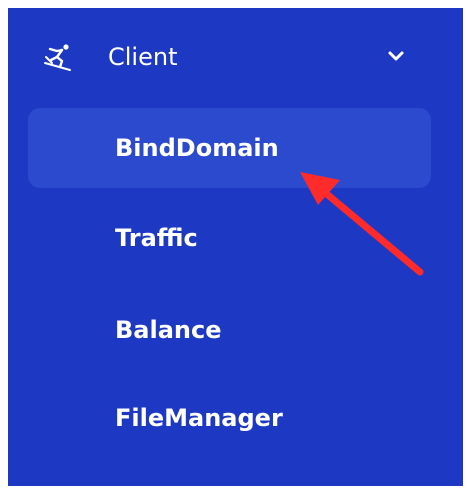 Image resolution: width=469 pixels, height=494 pixels. What do you see at coordinates (197, 148) in the screenshot?
I see `menu-item-label: BindDomain` at bounding box center [197, 148].